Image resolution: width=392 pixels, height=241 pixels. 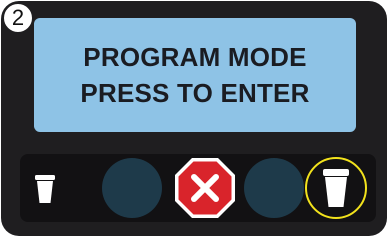 What do you see at coordinates (132, 188) in the screenshot?
I see `blank-button-left` at bounding box center [132, 188].